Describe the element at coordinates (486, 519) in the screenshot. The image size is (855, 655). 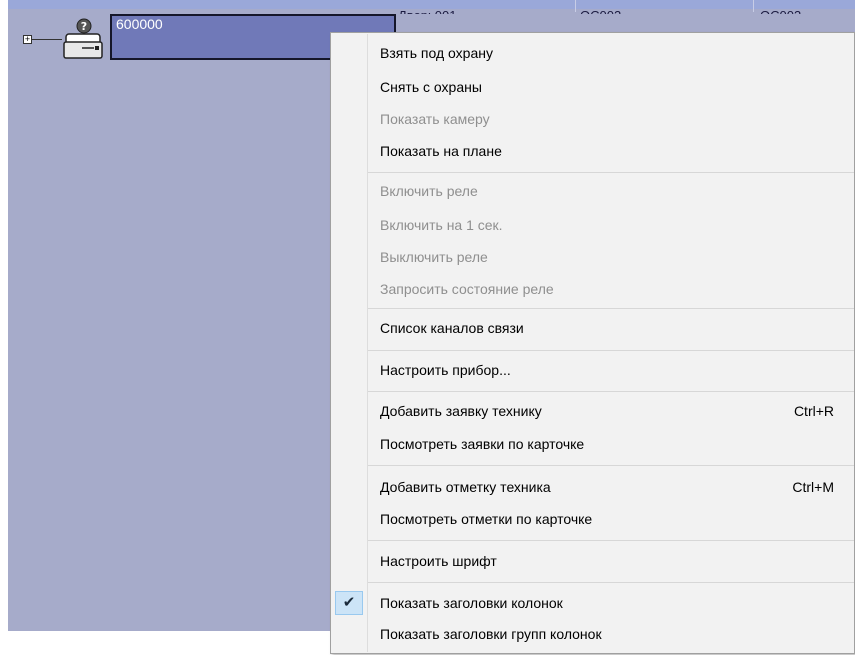
I see `menu-item-label: Посмотреть отметки по карточке` at that location.